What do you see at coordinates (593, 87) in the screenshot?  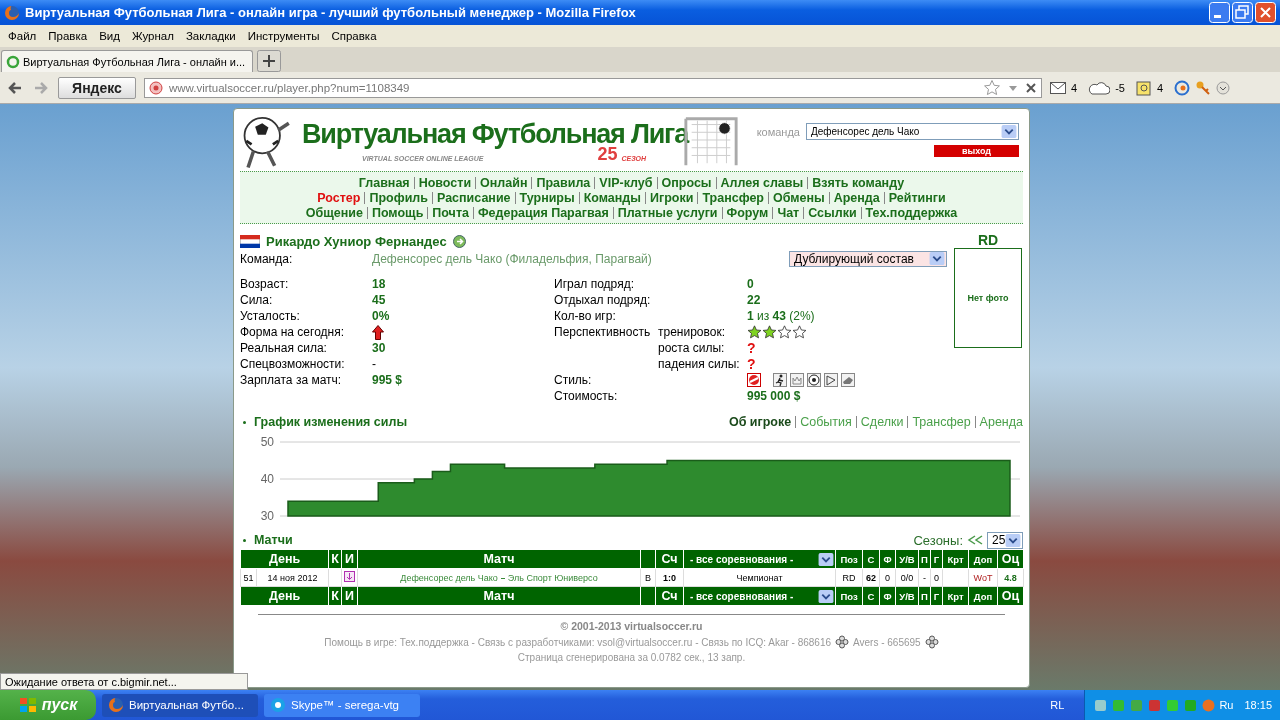 I see `address-field: www.virtualsoccer.ru/player.php?num=1108349` at bounding box center [593, 87].